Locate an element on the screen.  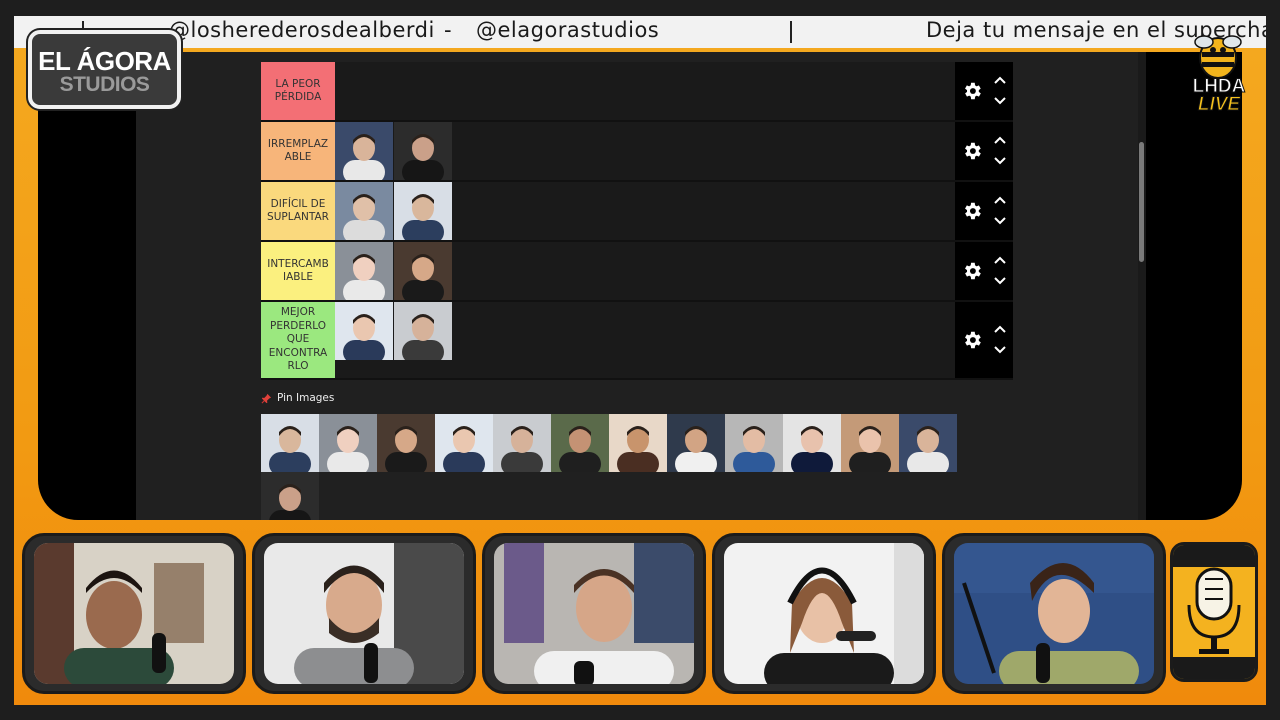
tier-label: INTERCAMB IABLE is located at coordinates (298, 271).